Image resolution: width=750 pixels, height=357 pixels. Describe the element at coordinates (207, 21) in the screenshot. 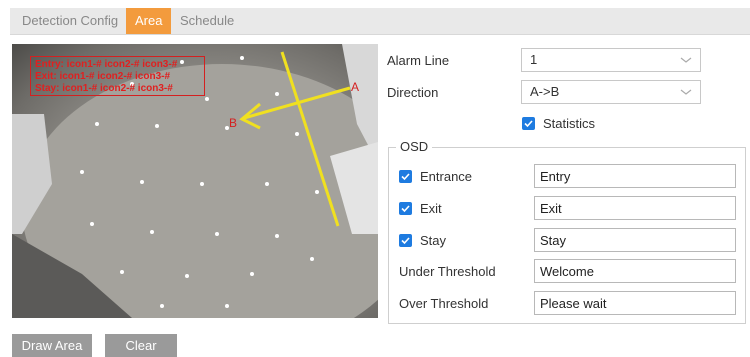

I see `tab-schedule: Schedule` at that location.